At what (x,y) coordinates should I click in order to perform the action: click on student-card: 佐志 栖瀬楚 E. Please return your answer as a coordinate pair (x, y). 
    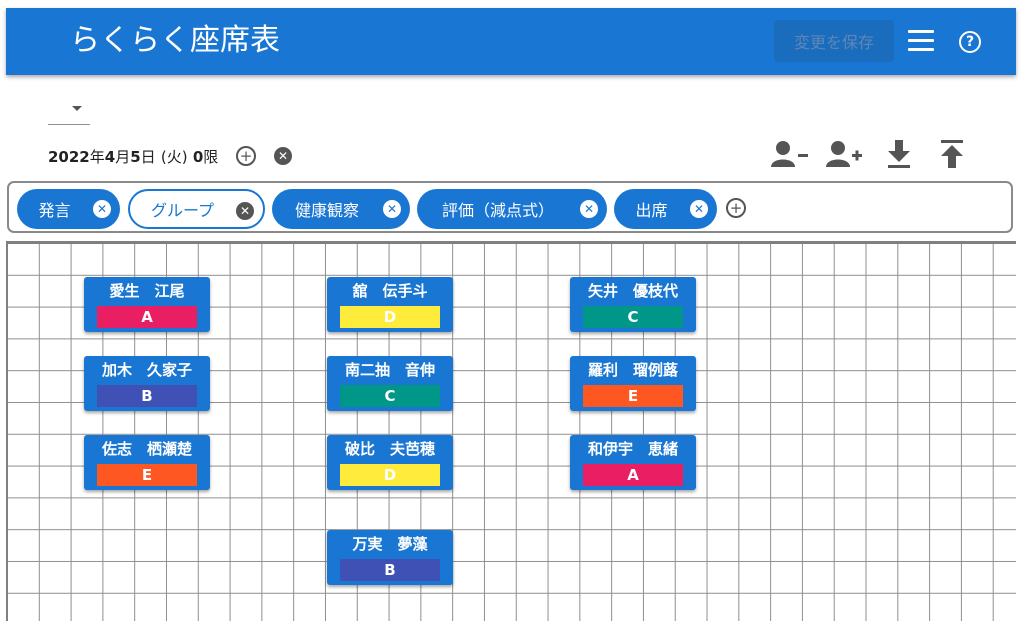
    Looking at the image, I should click on (147, 462).